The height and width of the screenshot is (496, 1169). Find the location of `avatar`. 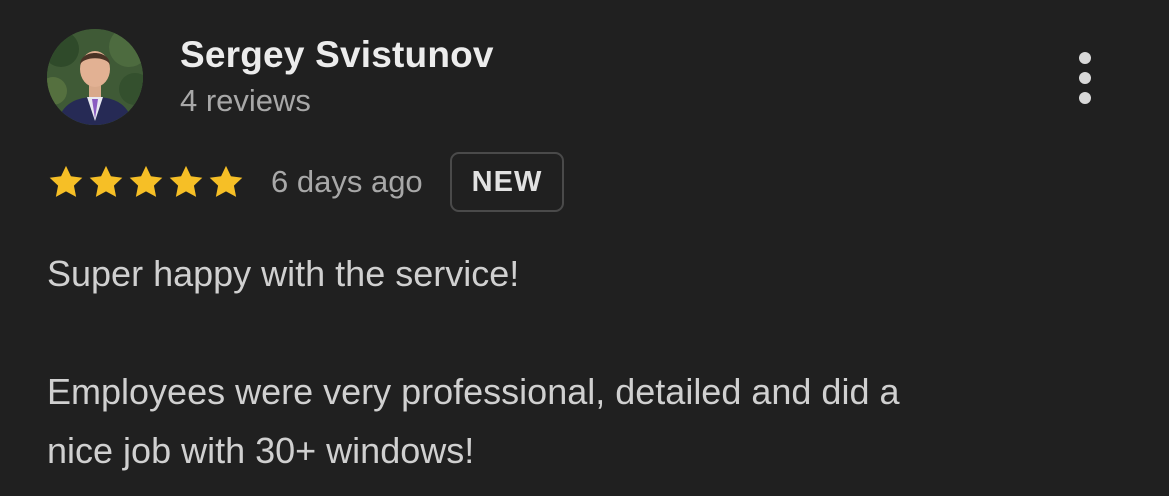

avatar is located at coordinates (95, 77).